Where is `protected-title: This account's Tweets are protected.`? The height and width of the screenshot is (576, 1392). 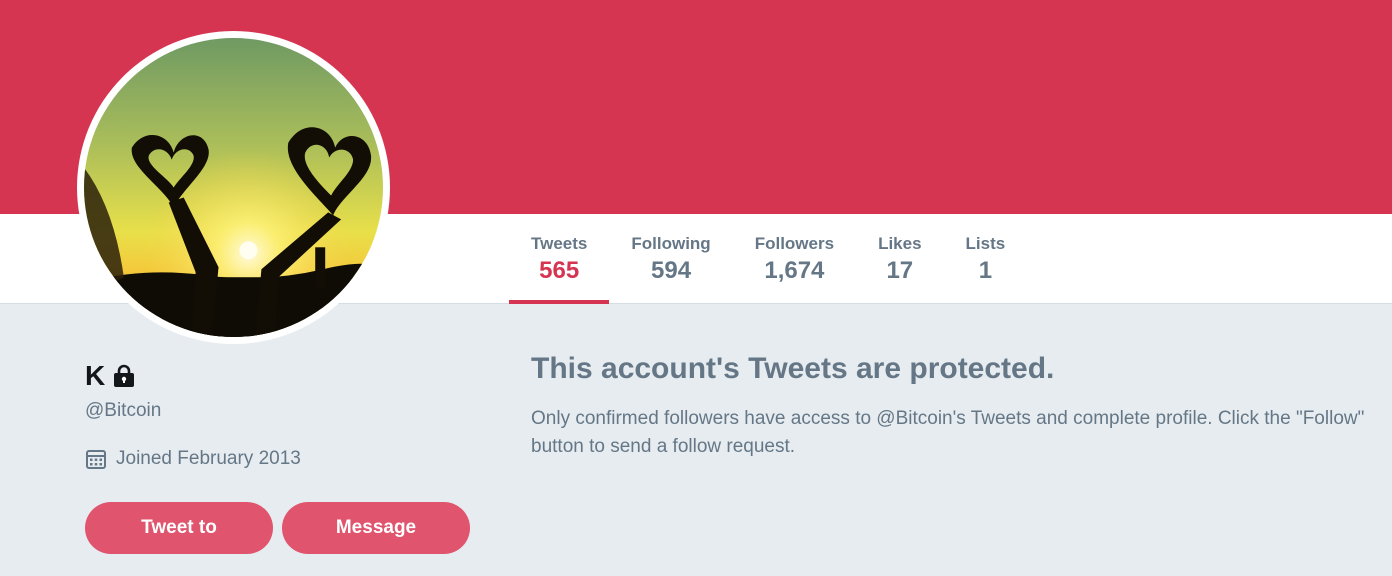 protected-title: This account's Tweets are protected. is located at coordinates (793, 368).